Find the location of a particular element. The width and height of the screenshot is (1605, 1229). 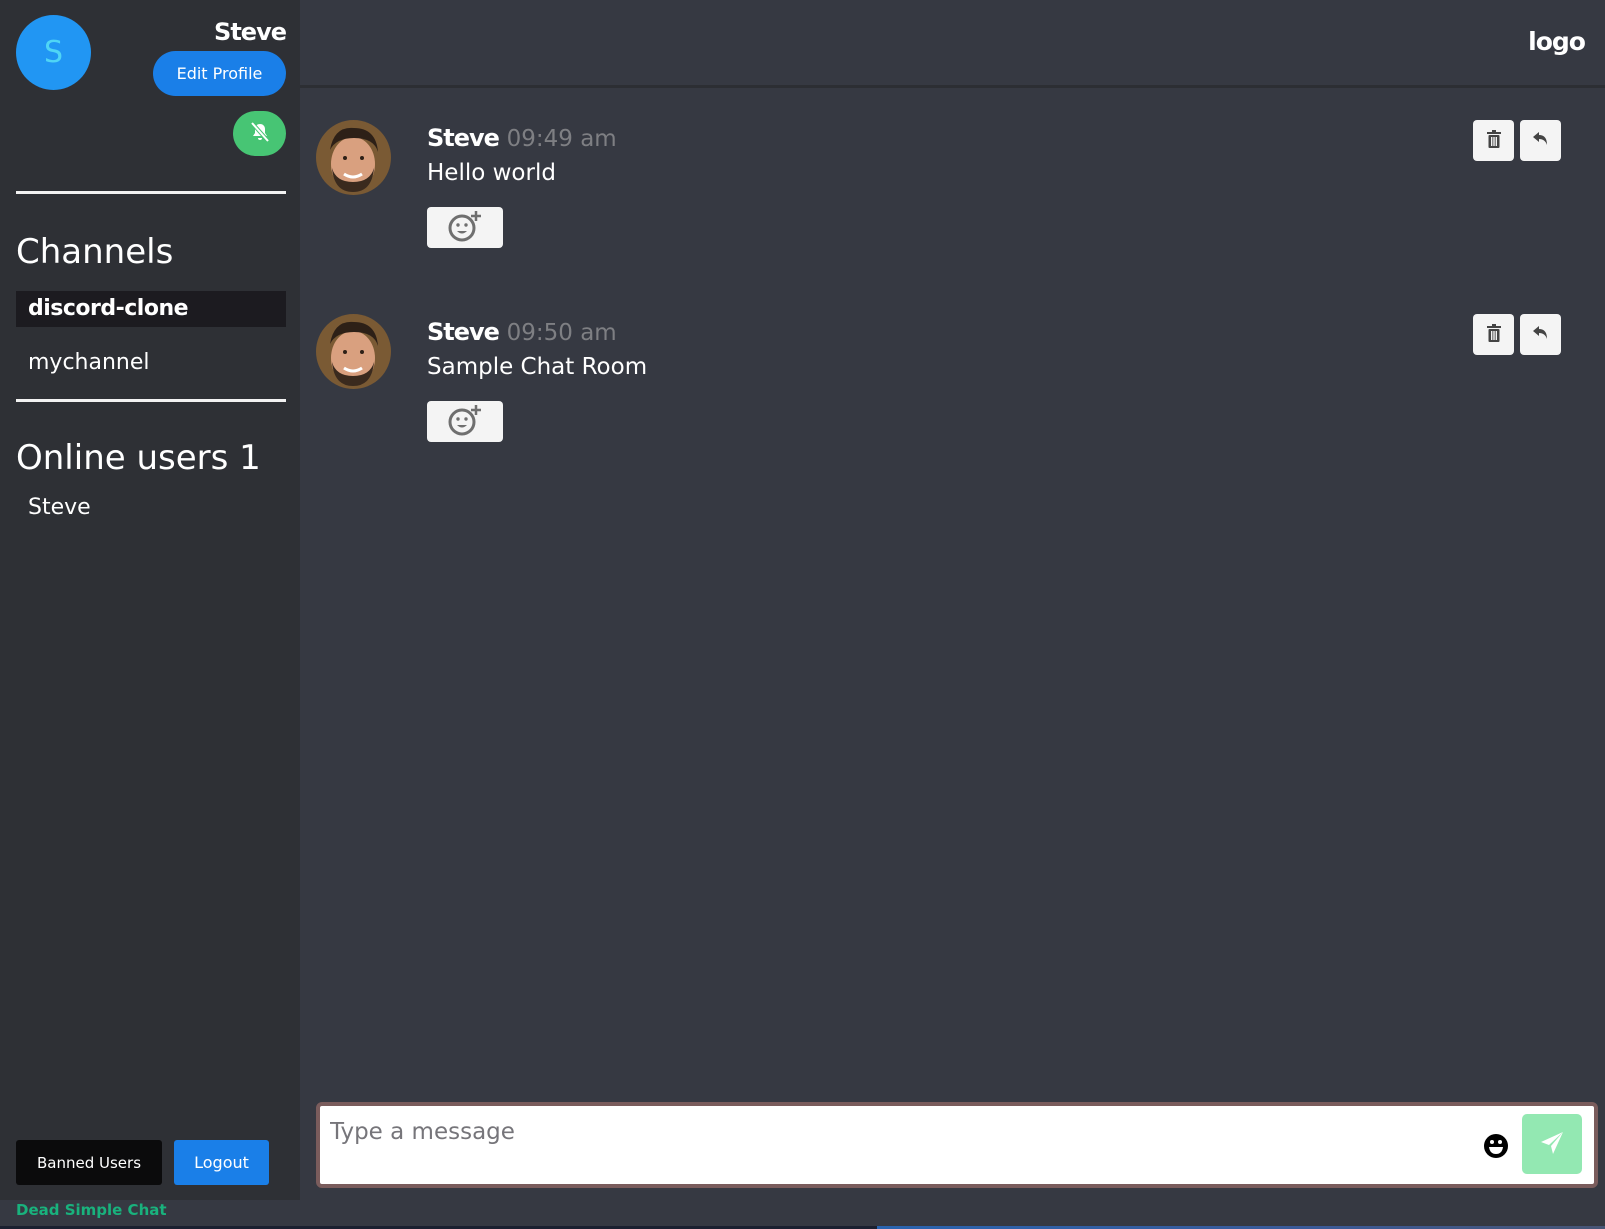

message-timestamp: 09:50 am is located at coordinates (561, 333).